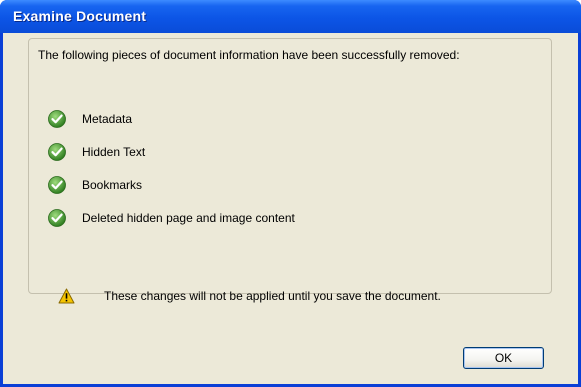 The width and height of the screenshot is (581, 387). What do you see at coordinates (107, 119) in the screenshot?
I see `removed-item-label: Metadata` at bounding box center [107, 119].